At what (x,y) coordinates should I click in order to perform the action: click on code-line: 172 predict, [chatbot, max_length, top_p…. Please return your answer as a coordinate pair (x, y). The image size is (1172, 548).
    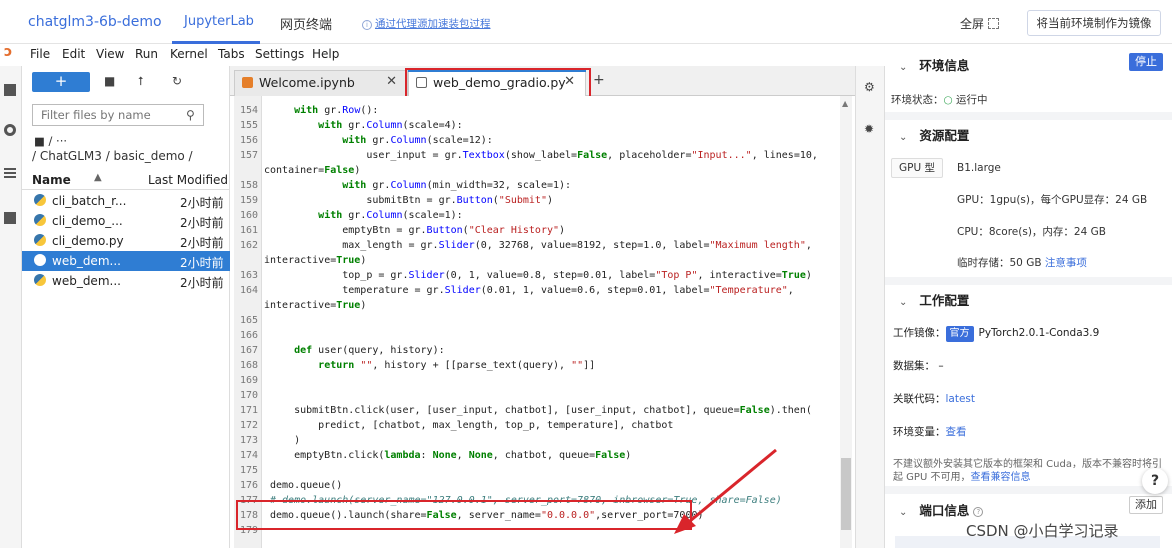
    Looking at the image, I should click on (537, 425).